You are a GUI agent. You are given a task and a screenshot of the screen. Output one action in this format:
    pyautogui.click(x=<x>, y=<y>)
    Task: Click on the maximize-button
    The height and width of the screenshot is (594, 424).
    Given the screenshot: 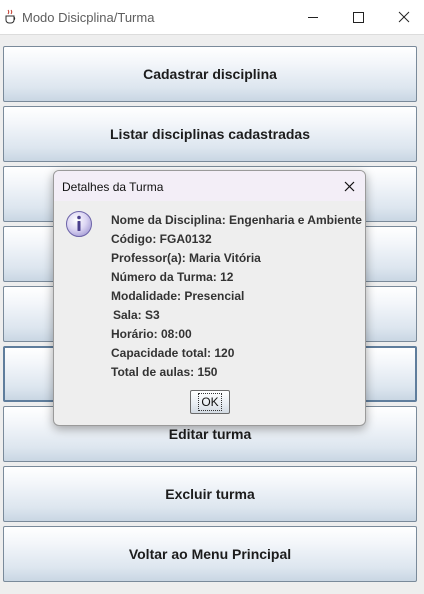 What is the action you would take?
    pyautogui.click(x=359, y=17)
    